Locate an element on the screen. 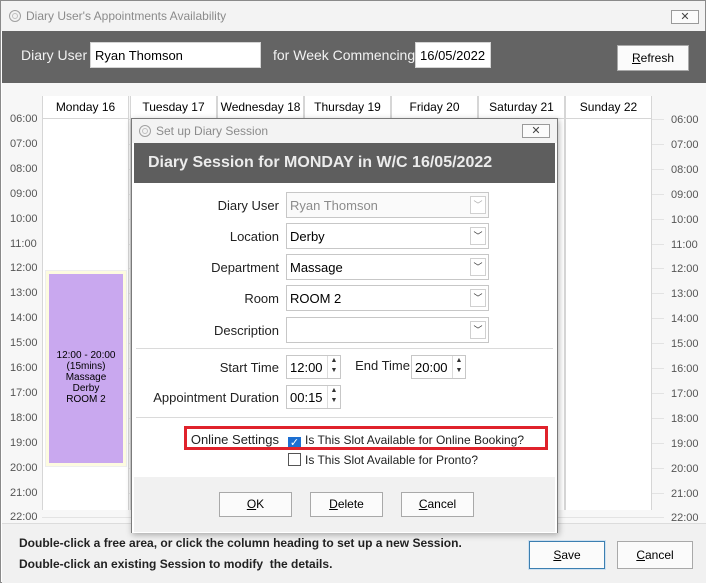 The image size is (706, 583). location-select: Derby ﹀ is located at coordinates (387, 236).